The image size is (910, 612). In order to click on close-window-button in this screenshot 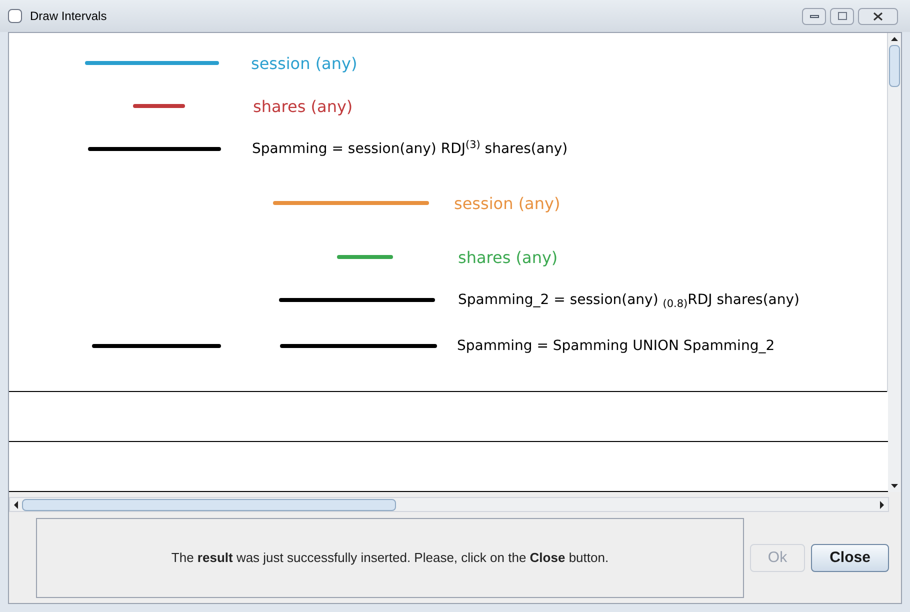, I will do `click(878, 16)`.